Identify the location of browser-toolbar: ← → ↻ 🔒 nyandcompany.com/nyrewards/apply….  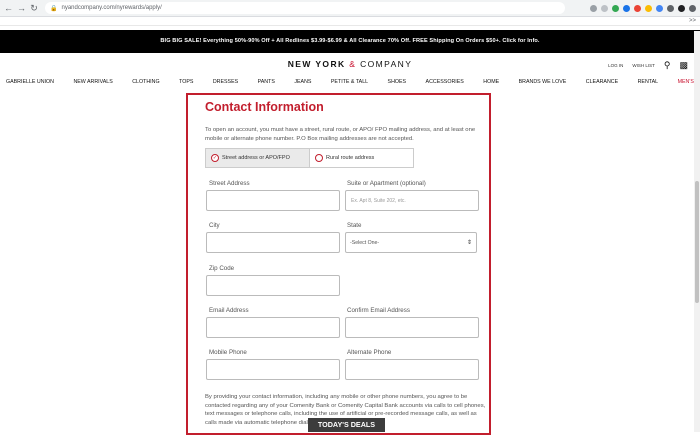
(350, 8).